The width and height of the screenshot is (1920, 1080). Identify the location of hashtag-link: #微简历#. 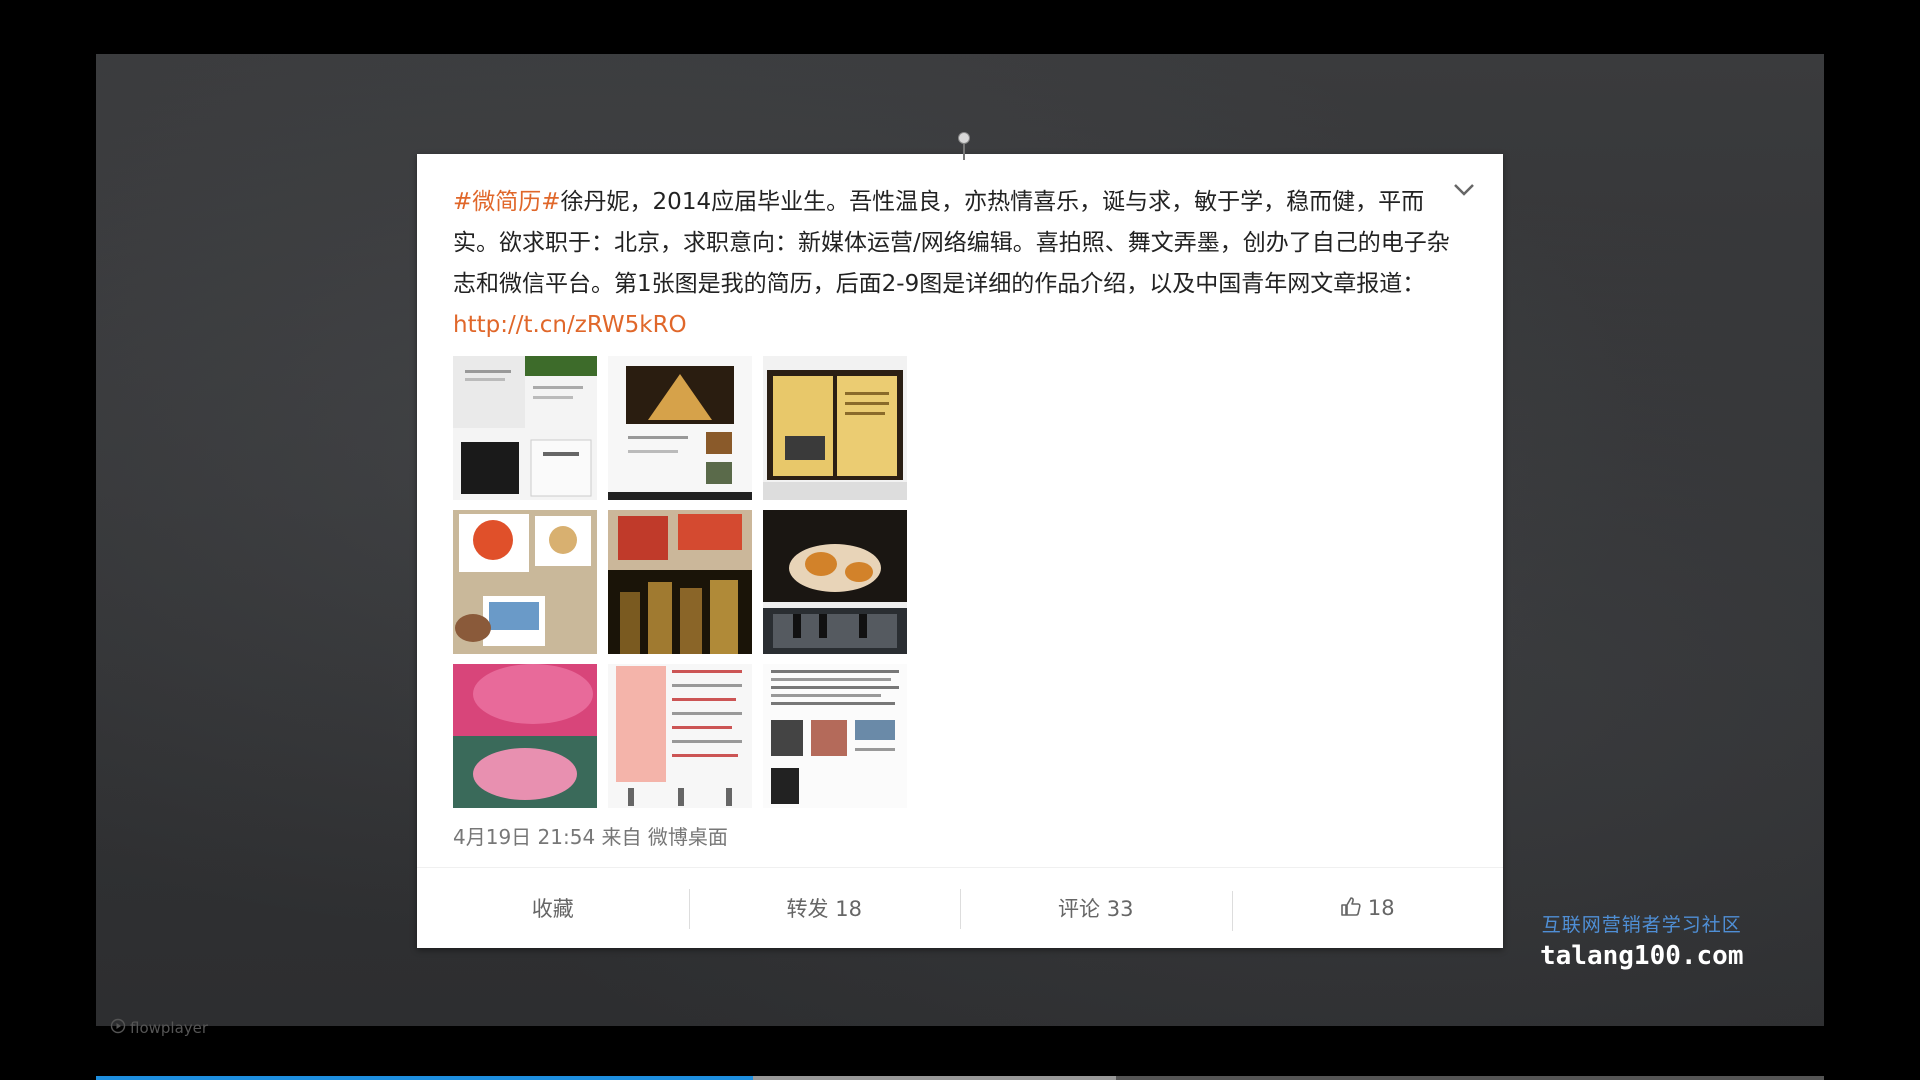
(507, 202).